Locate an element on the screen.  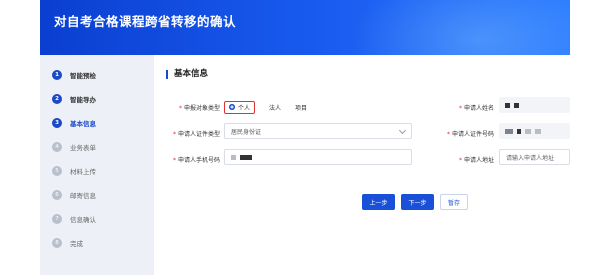
id-type-select: 居民身份证 is located at coordinates (318, 131).